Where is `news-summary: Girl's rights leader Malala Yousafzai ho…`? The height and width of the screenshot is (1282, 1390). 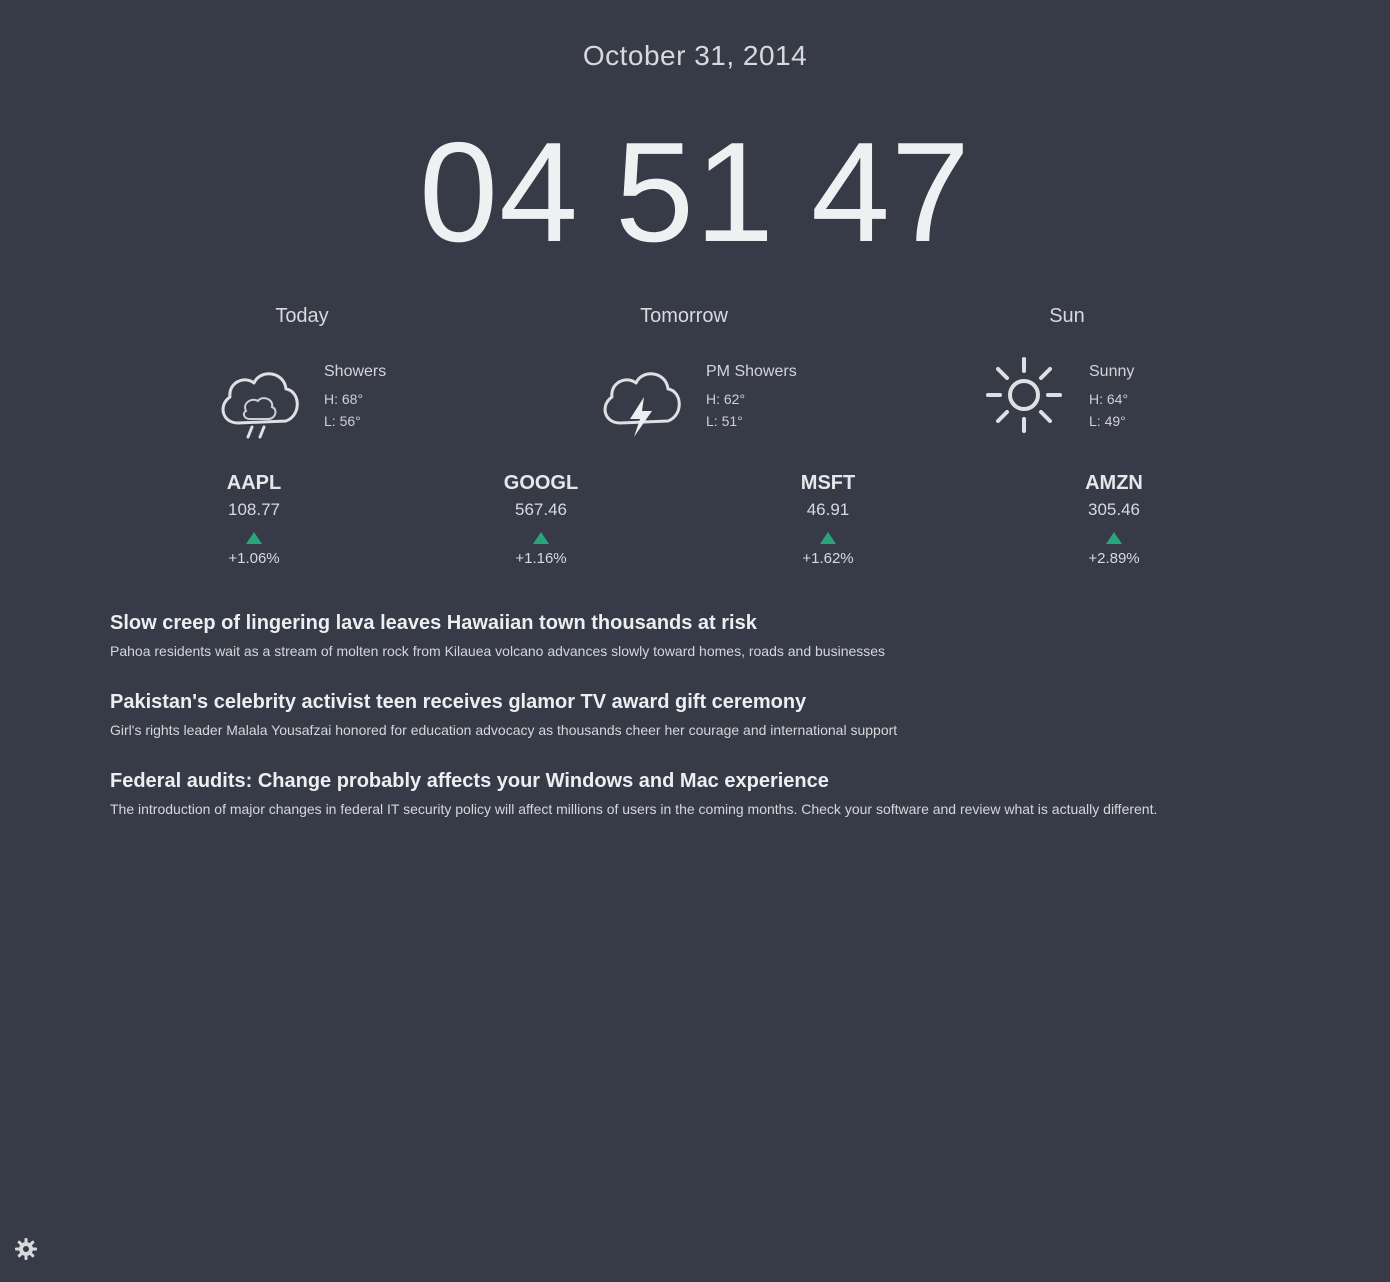
news-summary: Girl's rights leader Malala Yousafzai ho… is located at coordinates (504, 730).